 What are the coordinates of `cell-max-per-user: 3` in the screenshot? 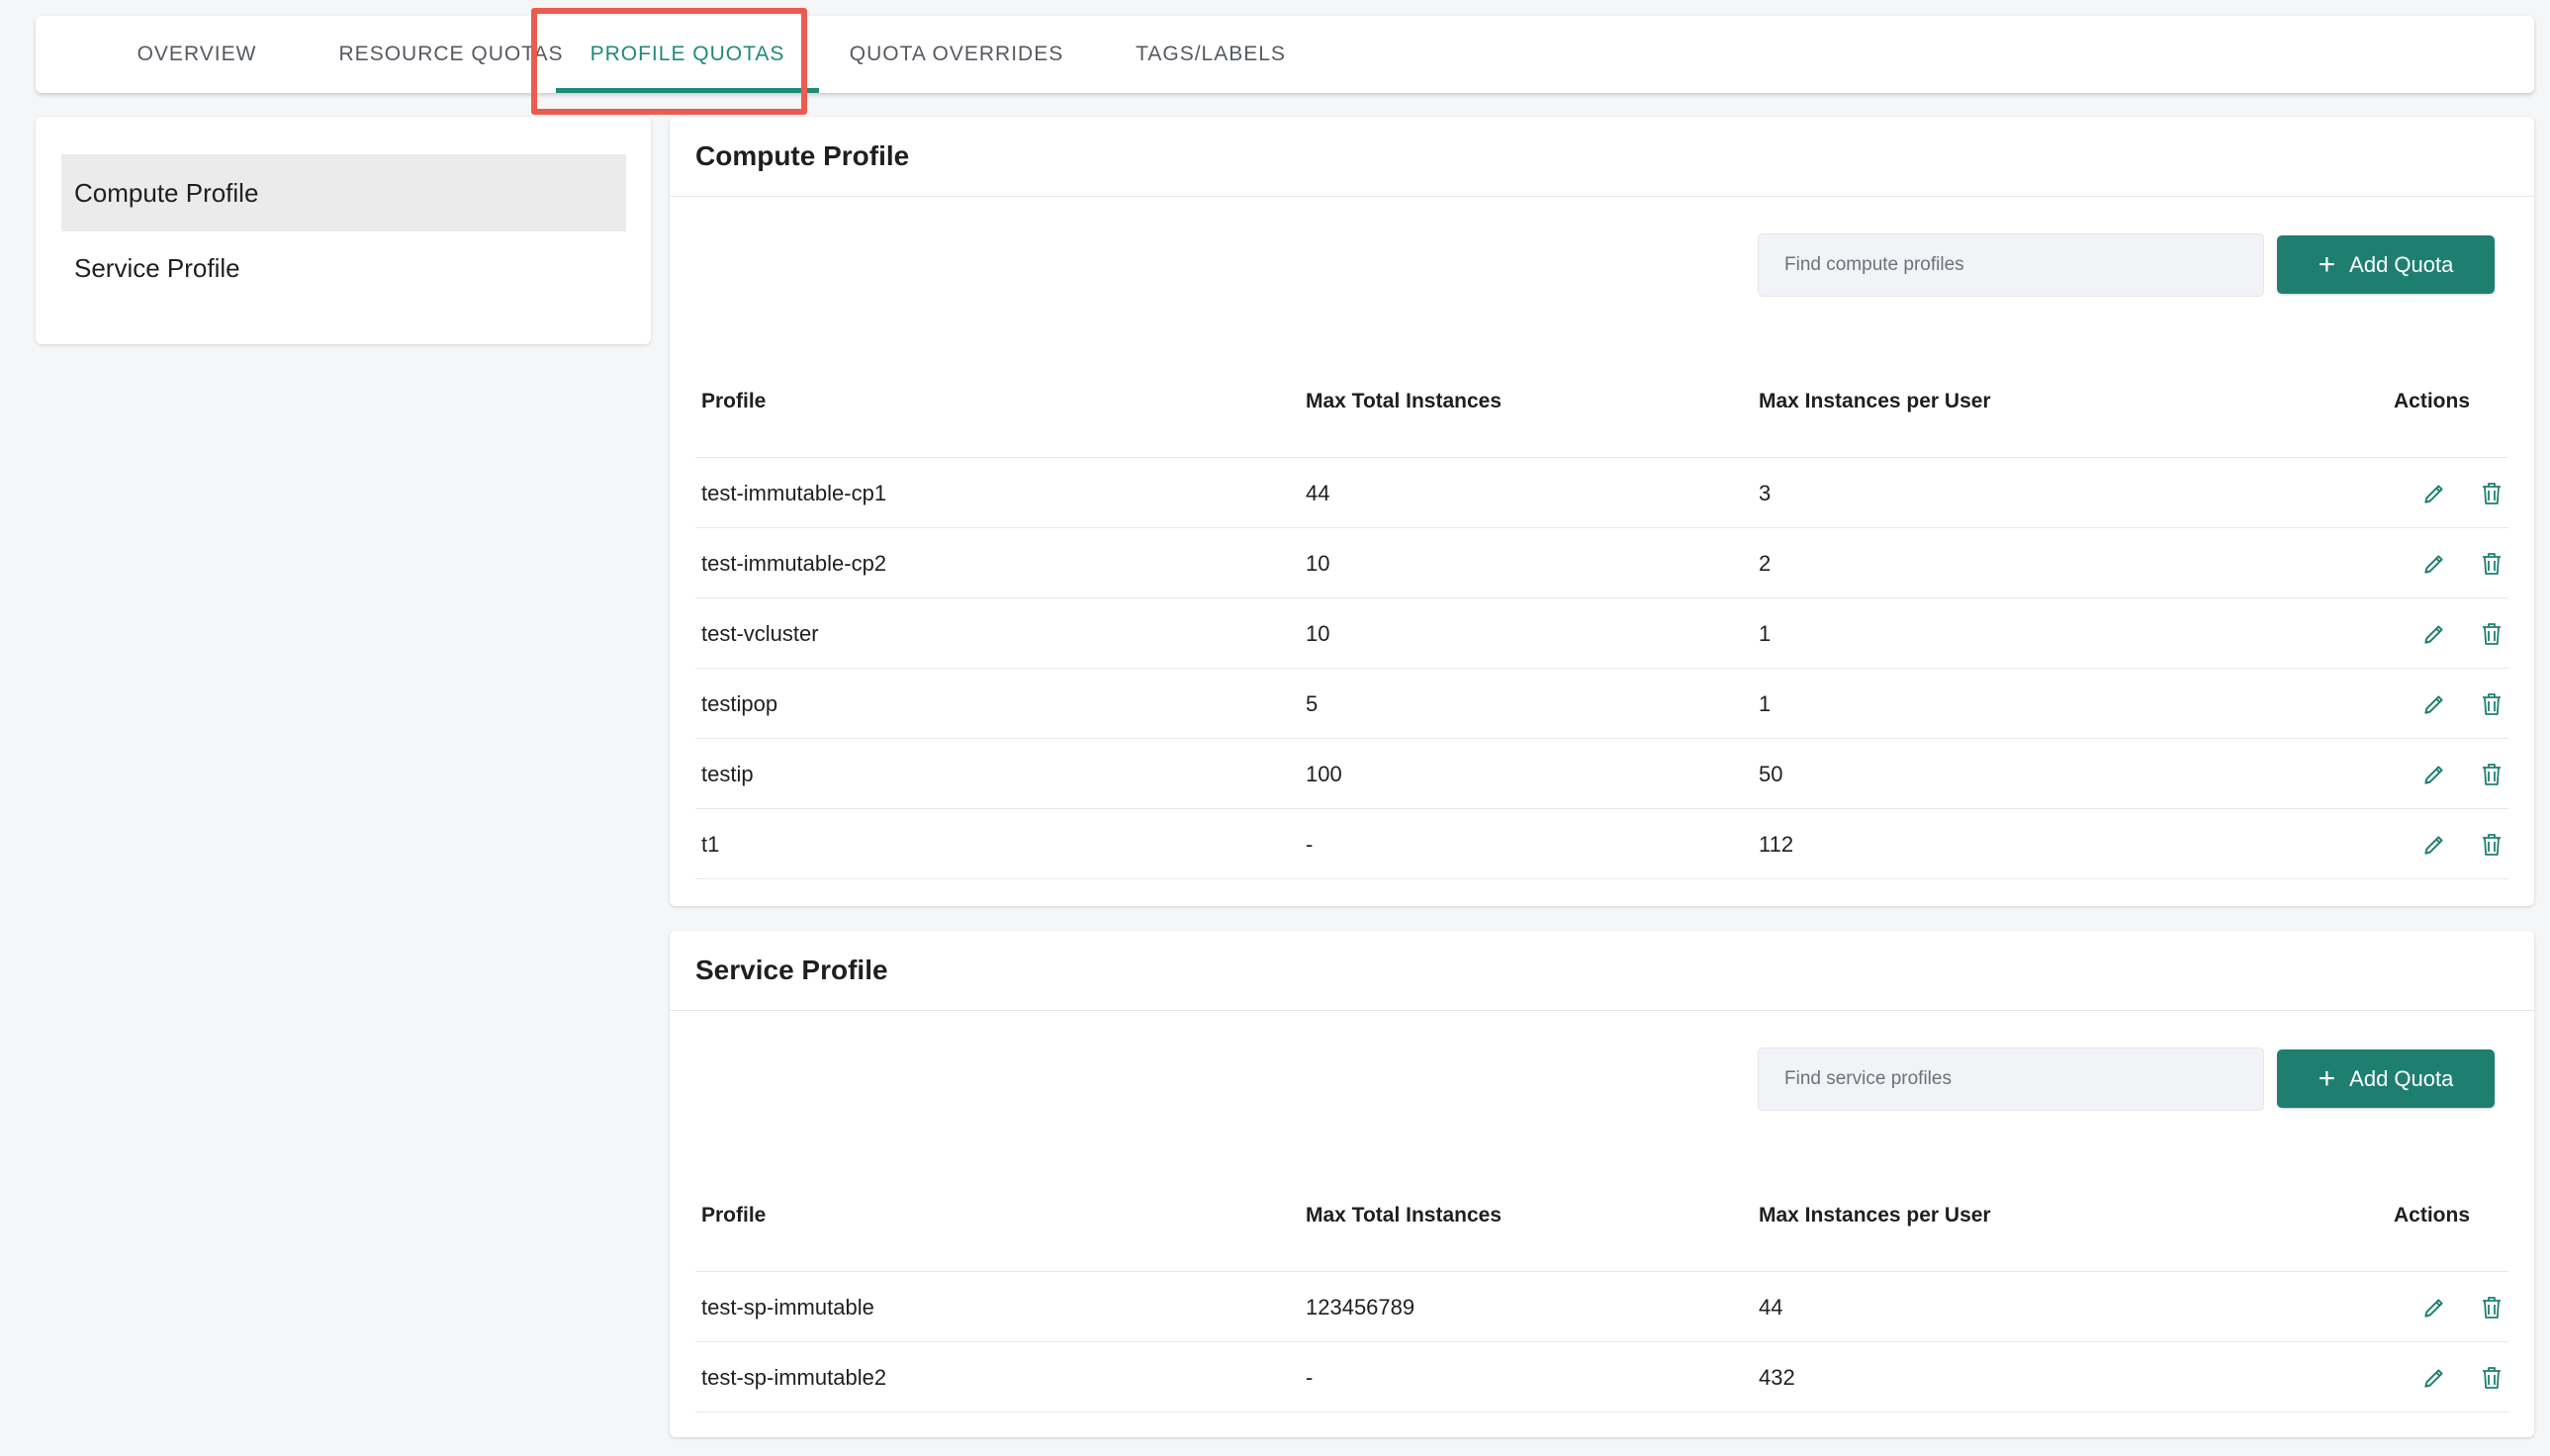 It's located at (1765, 492).